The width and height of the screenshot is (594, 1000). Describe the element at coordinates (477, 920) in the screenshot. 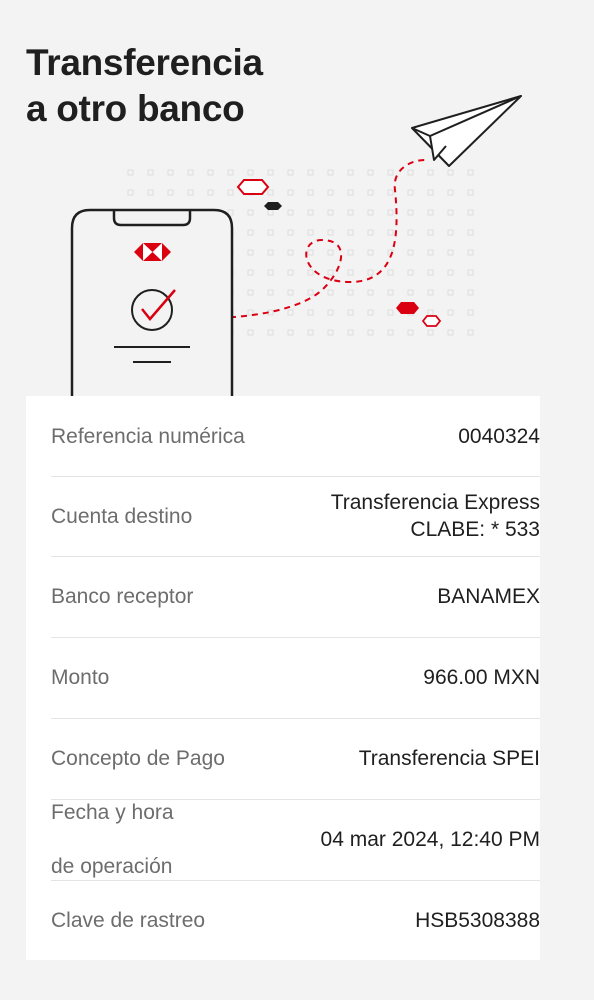

I see `tracking-key-value: HSB5308388` at that location.